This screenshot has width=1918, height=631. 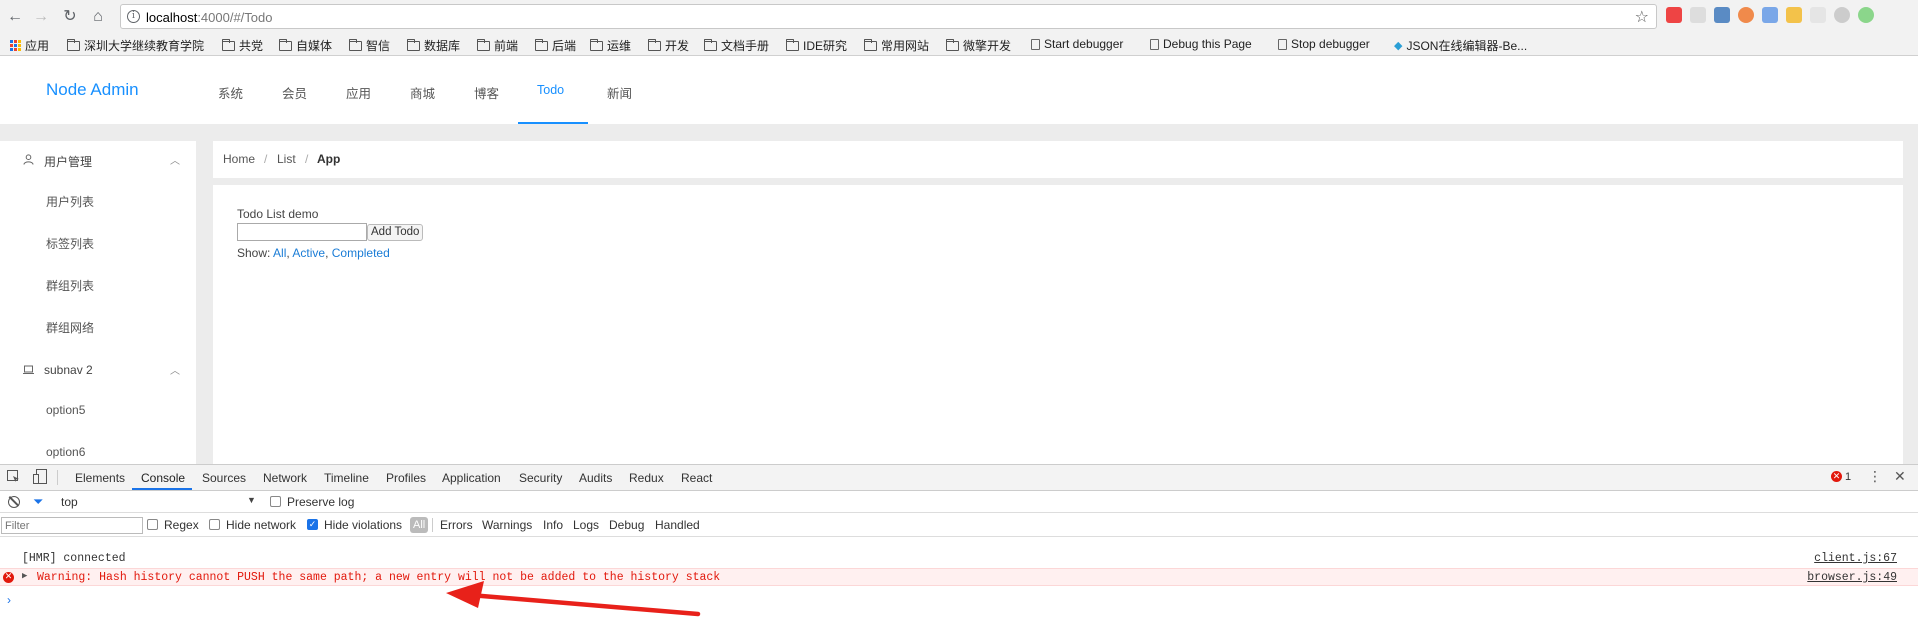 I want to click on bookmark-link: Debug this Page, so click(x=1201, y=44).